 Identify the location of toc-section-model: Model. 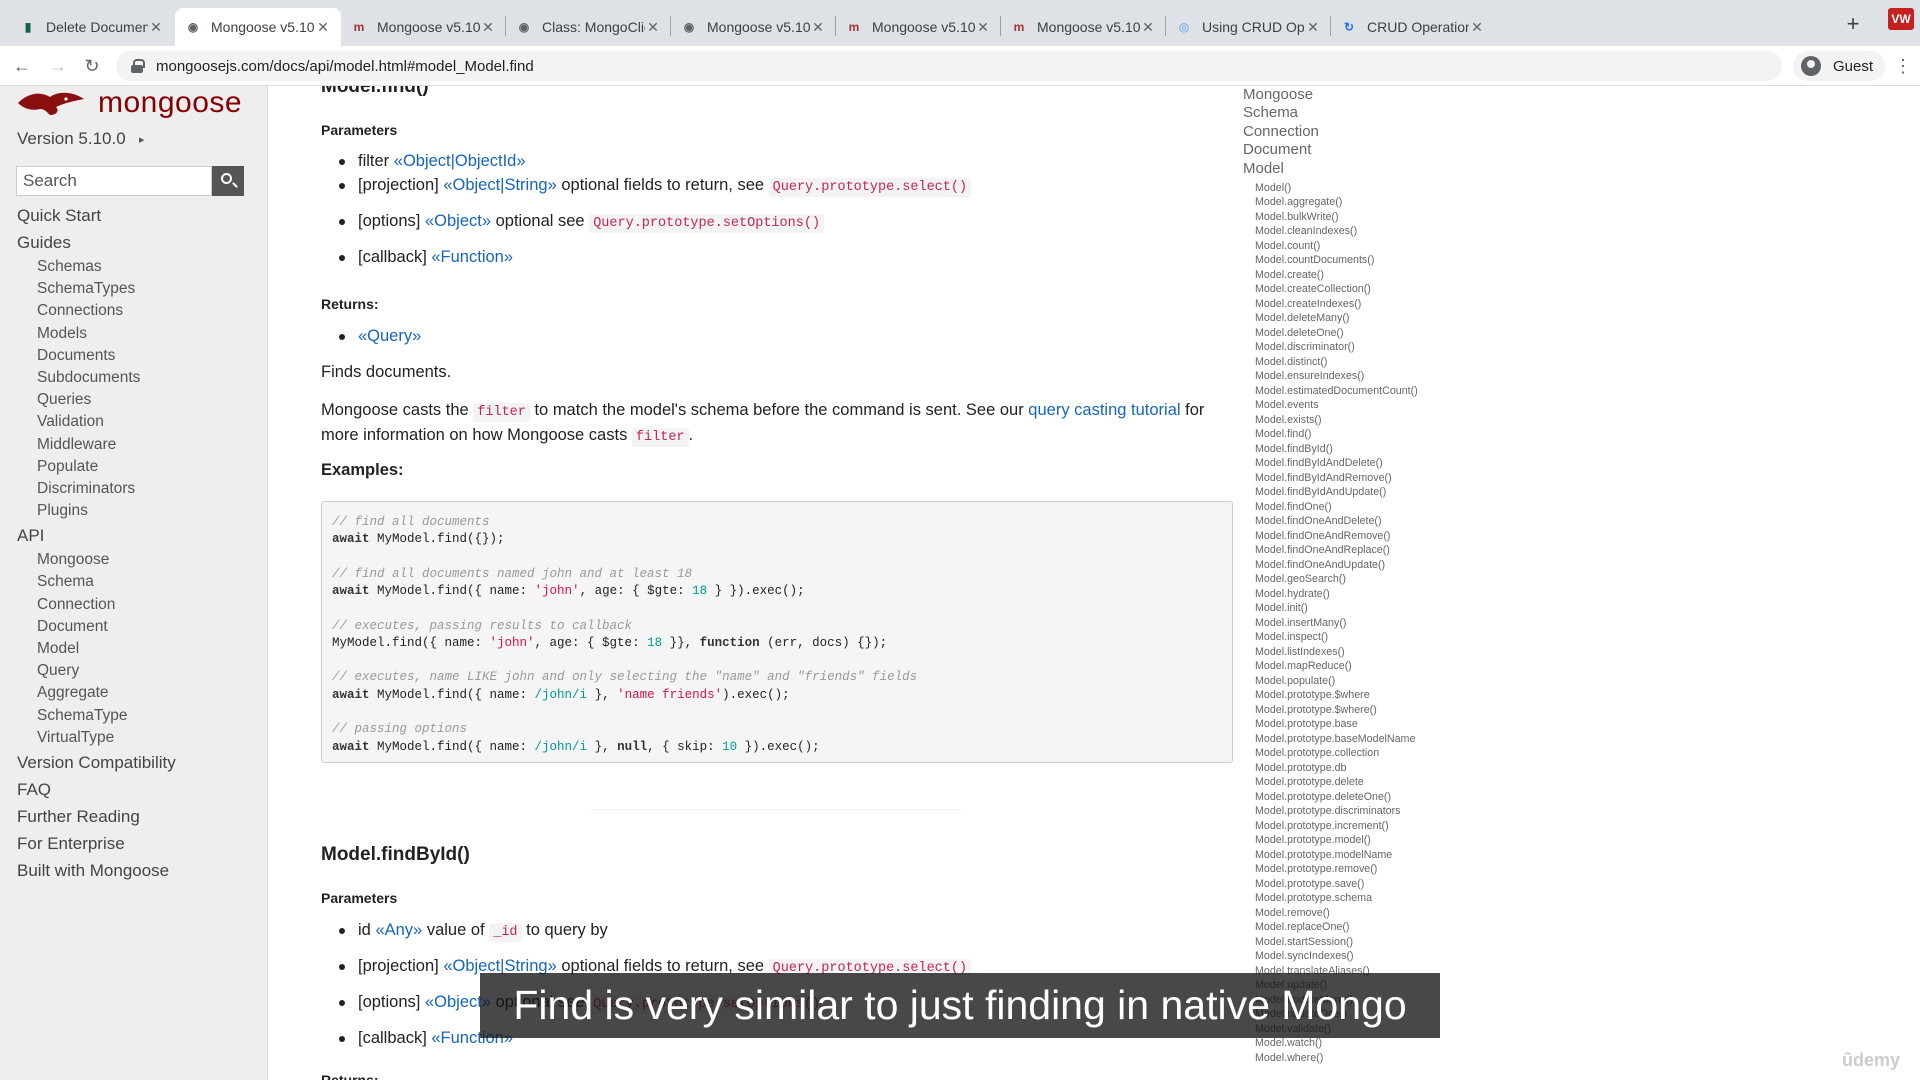
(1383, 169).